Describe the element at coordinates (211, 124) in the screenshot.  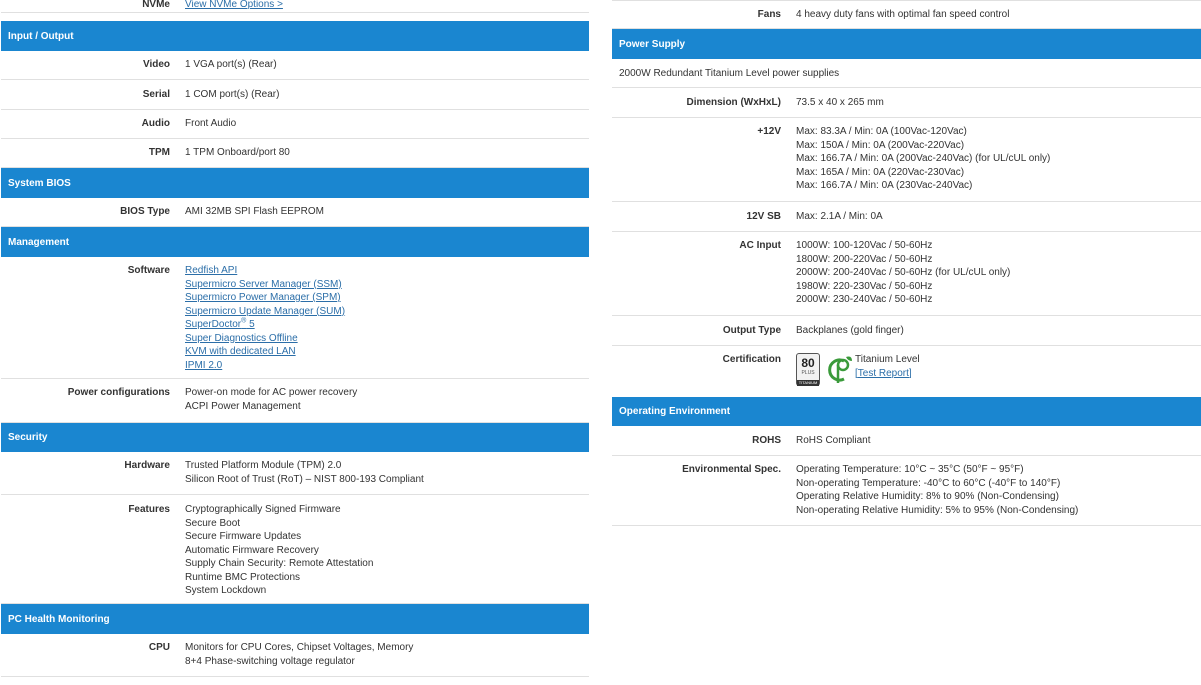
I see `audio-value: Front Audio` at that location.